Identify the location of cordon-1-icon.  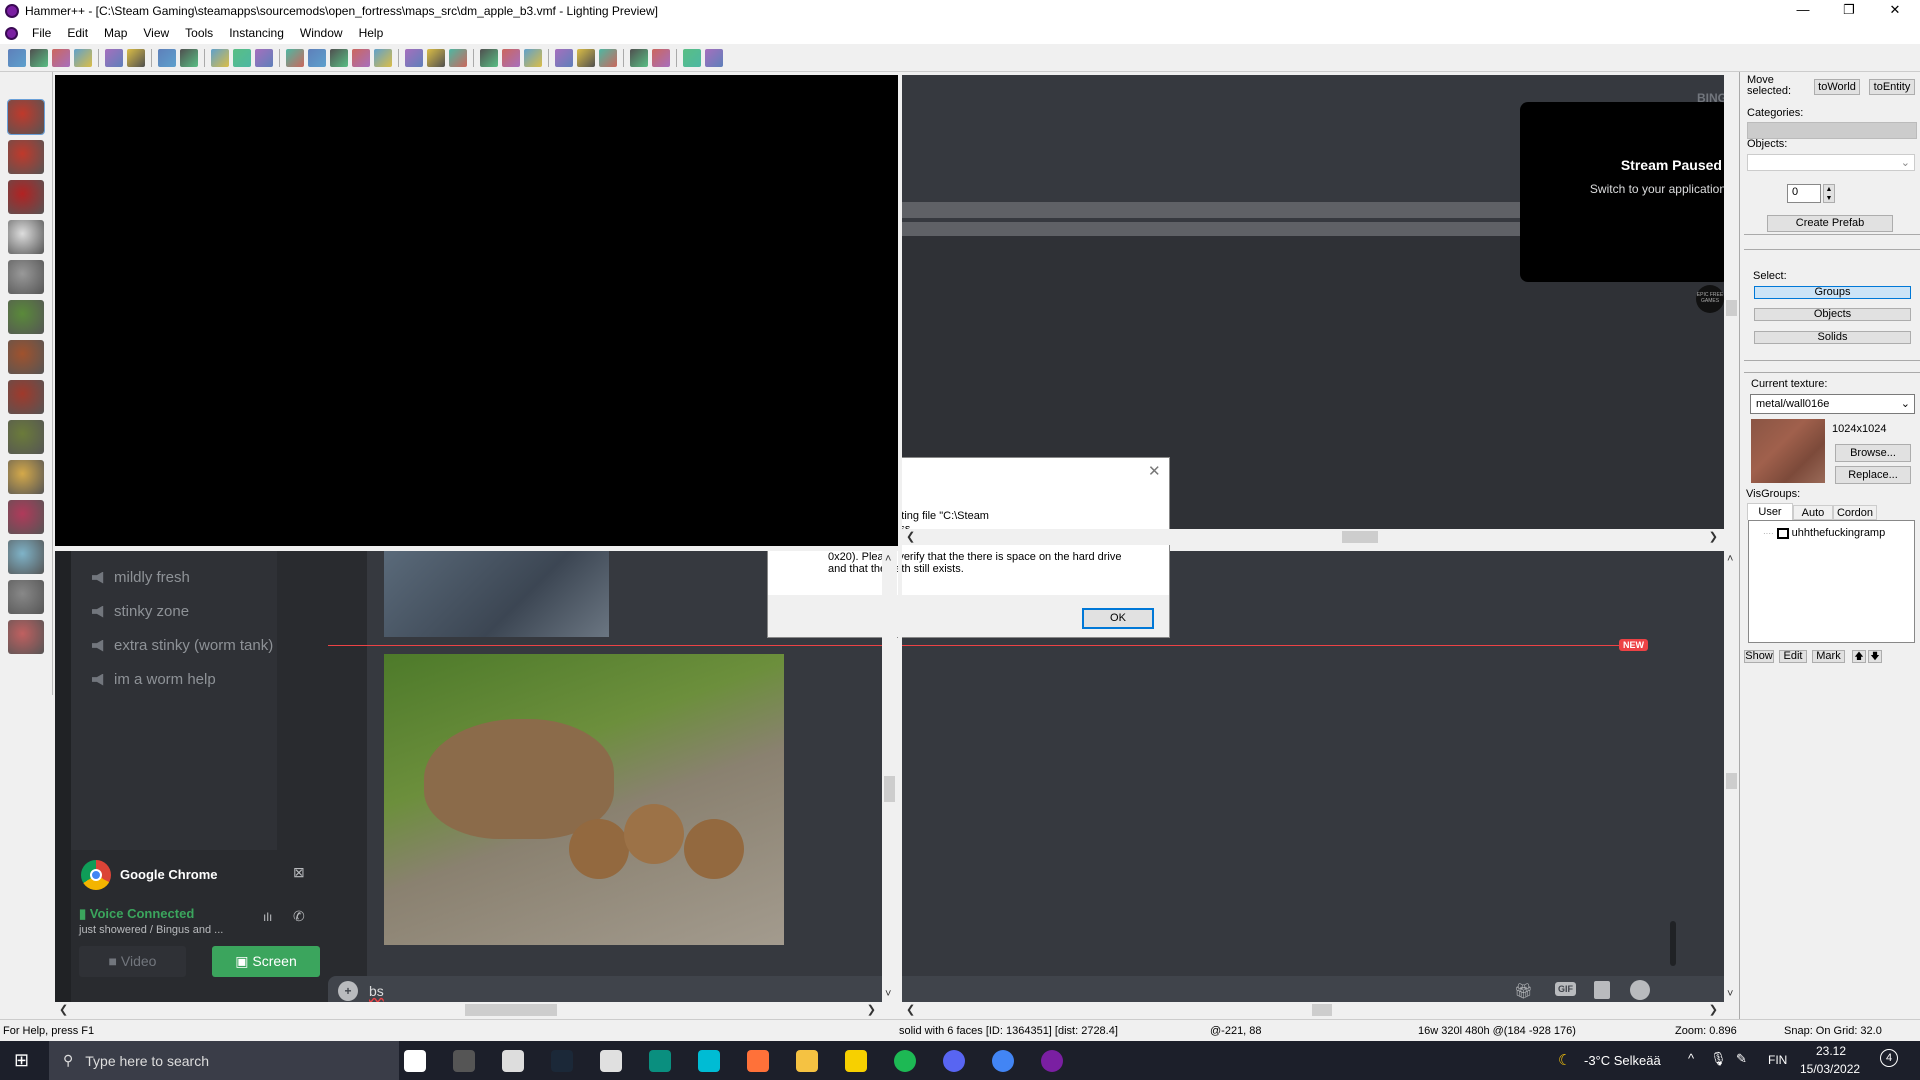
(295, 57).